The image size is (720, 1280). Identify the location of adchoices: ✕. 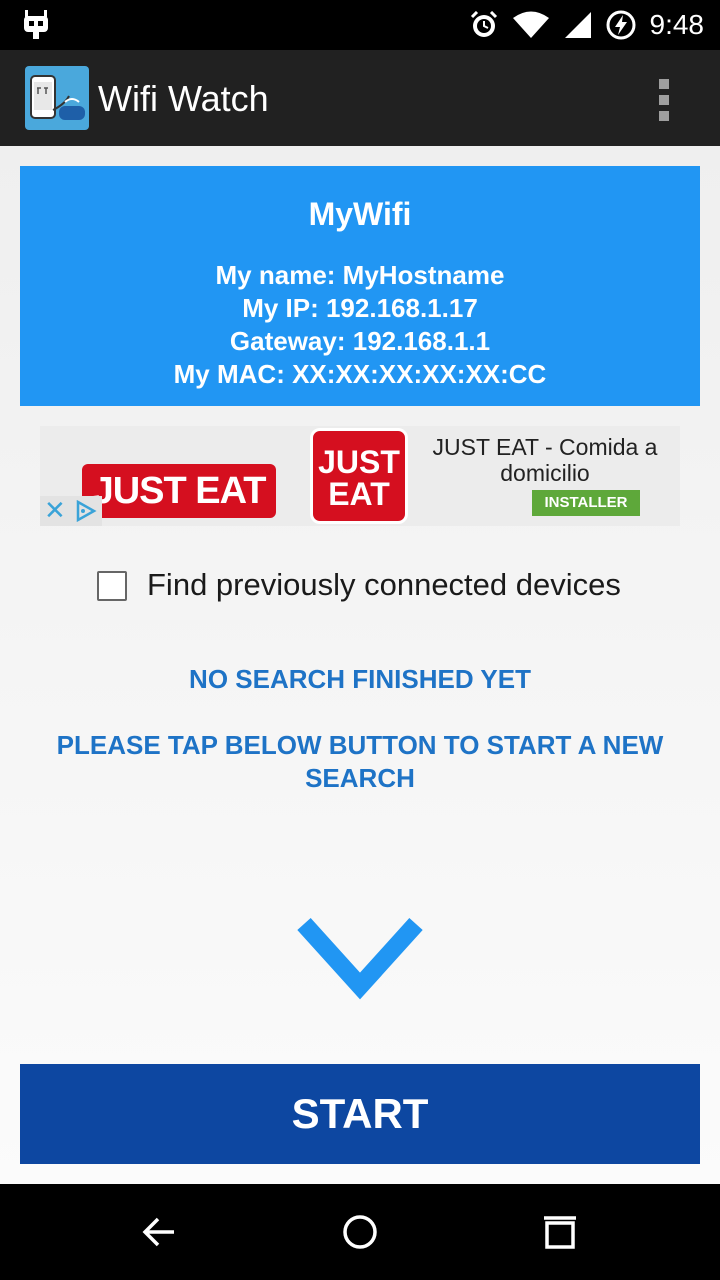
(71, 511).